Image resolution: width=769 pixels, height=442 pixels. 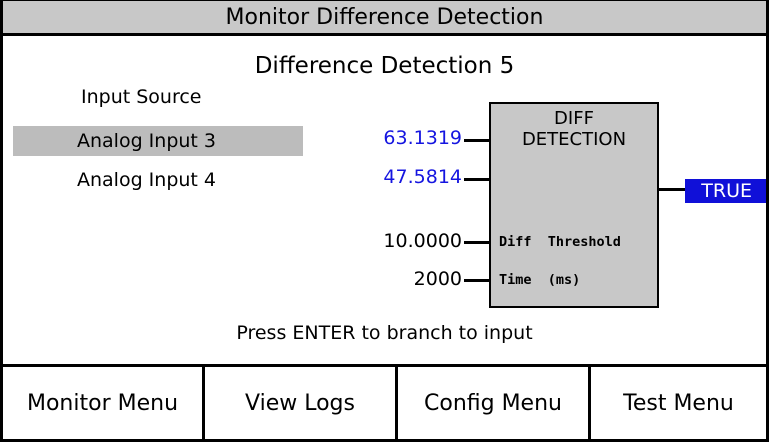 I want to click on time-port-label: Time (ms), so click(x=540, y=280).